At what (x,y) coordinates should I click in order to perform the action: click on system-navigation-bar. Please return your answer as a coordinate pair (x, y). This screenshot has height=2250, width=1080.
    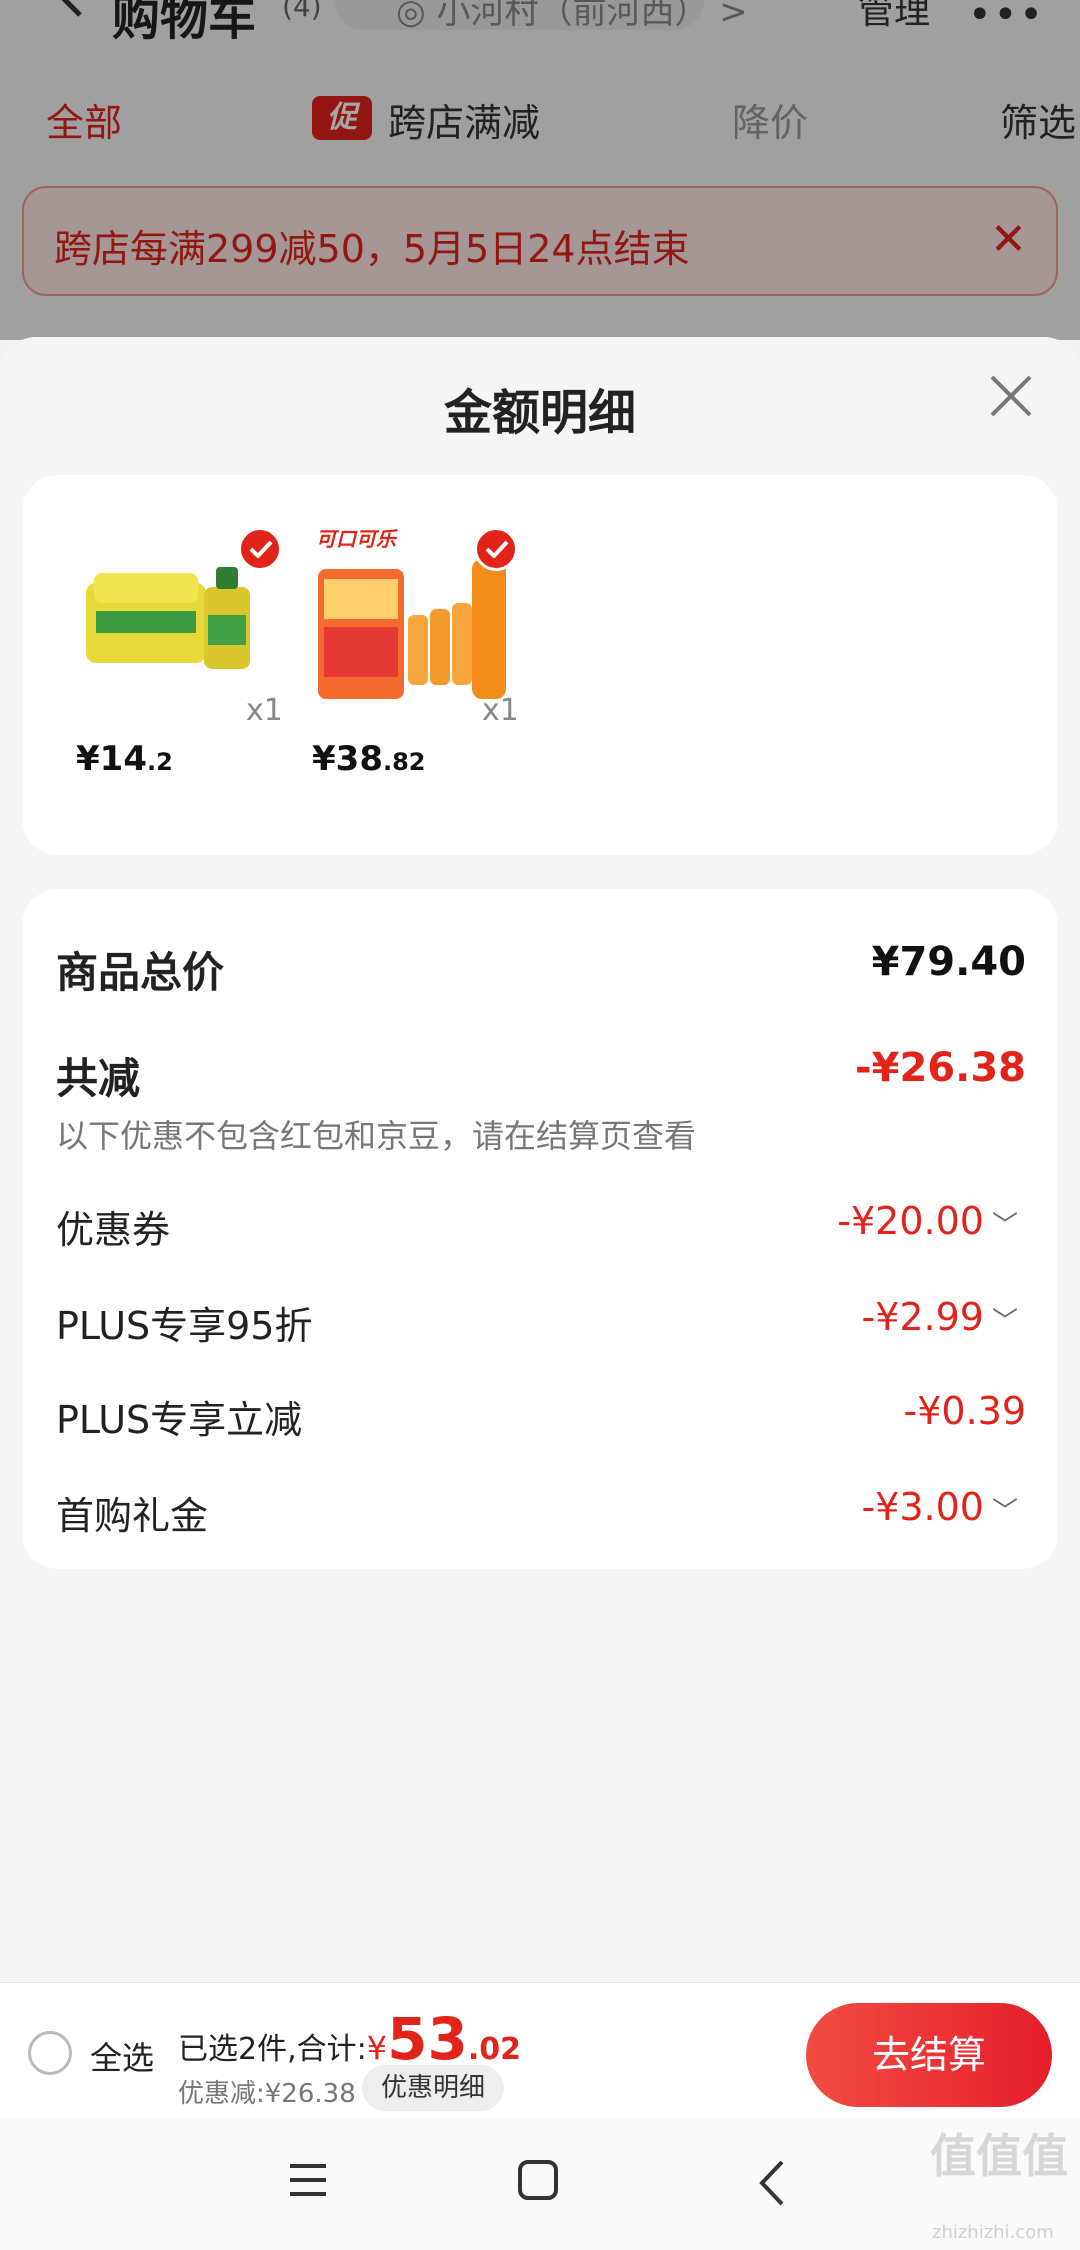
    Looking at the image, I should click on (540, 2184).